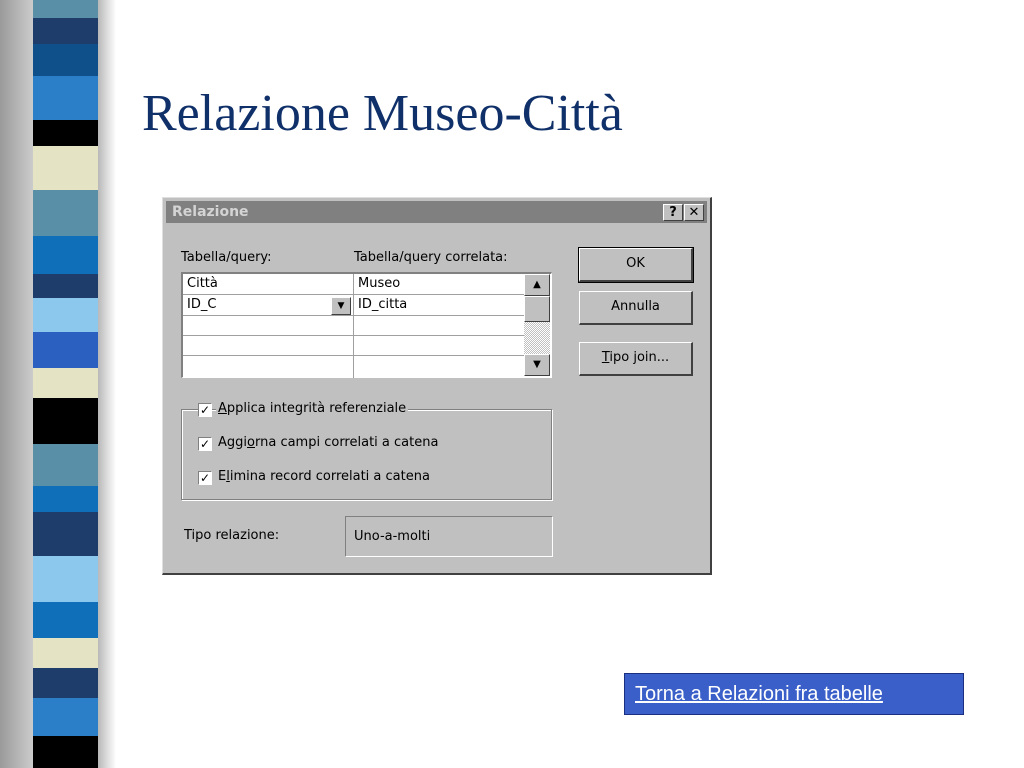 The image size is (1024, 768). I want to click on grid-column-divider, so click(353, 326).